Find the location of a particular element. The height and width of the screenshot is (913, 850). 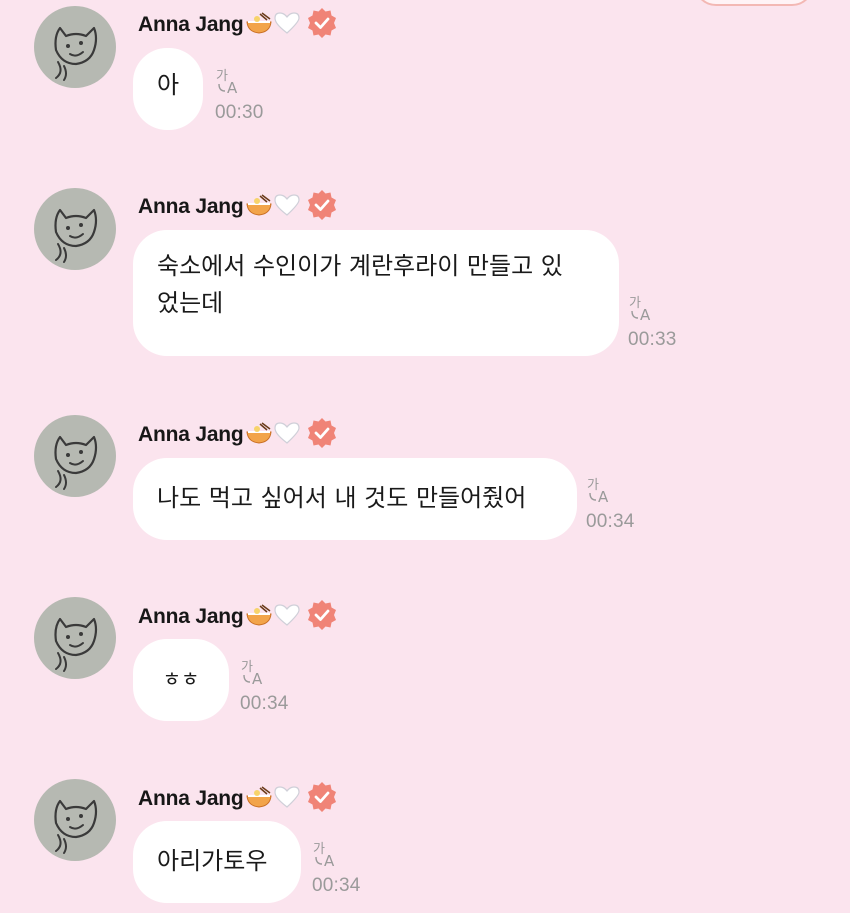

message-text-line: 숙소에서 수인이가 계란후라이 만들고 있 is located at coordinates (360, 266).